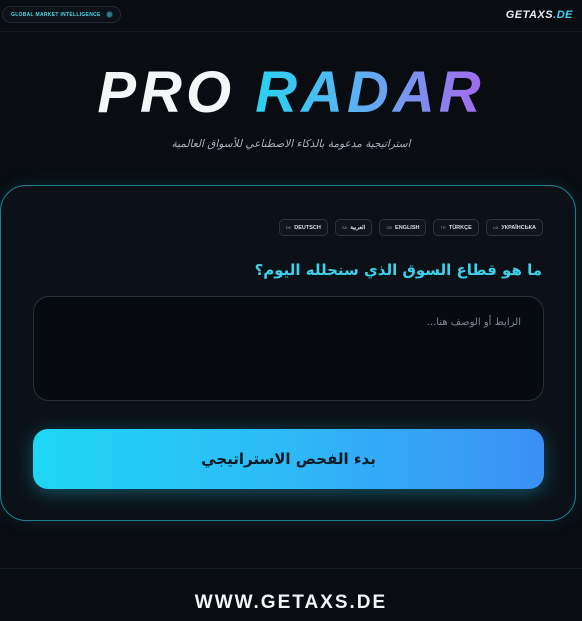 The width and height of the screenshot is (582, 621). What do you see at coordinates (166, 92) in the screenshot?
I see `hero-title-word1: PRO` at bounding box center [166, 92].